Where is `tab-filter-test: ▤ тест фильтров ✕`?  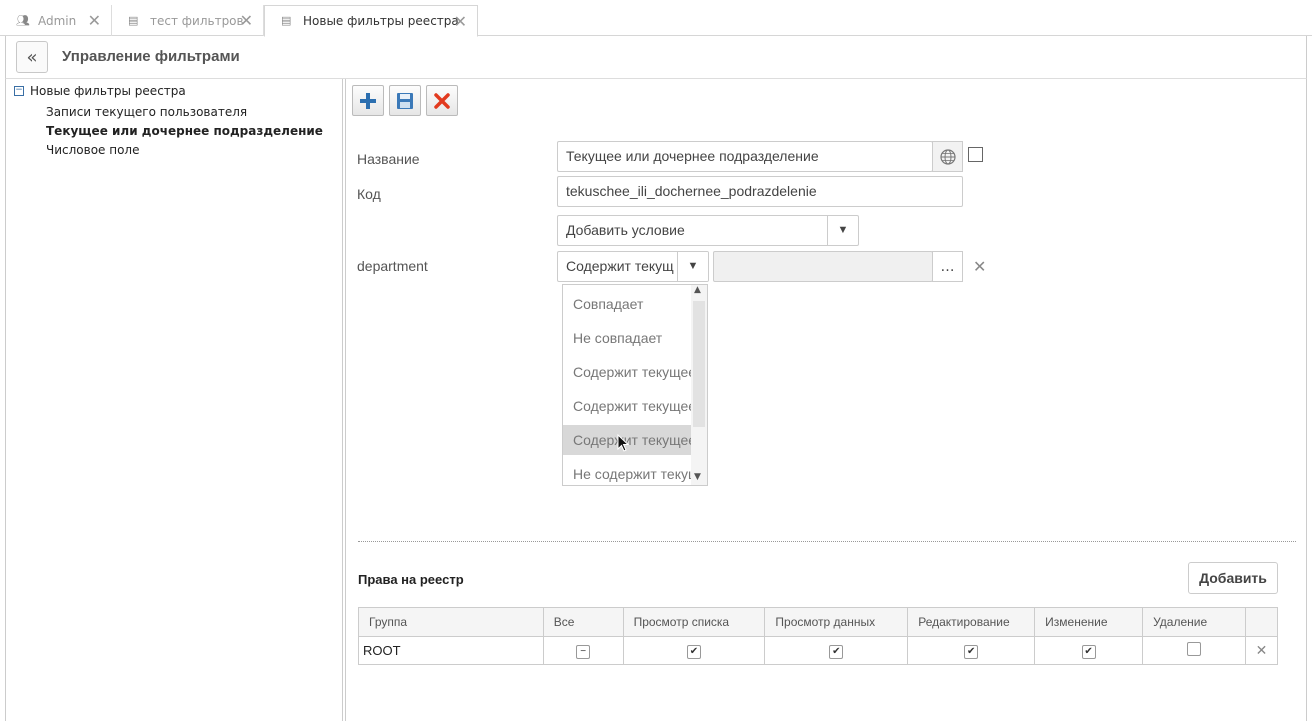 tab-filter-test: ▤ тест фильтров ✕ is located at coordinates (188, 20).